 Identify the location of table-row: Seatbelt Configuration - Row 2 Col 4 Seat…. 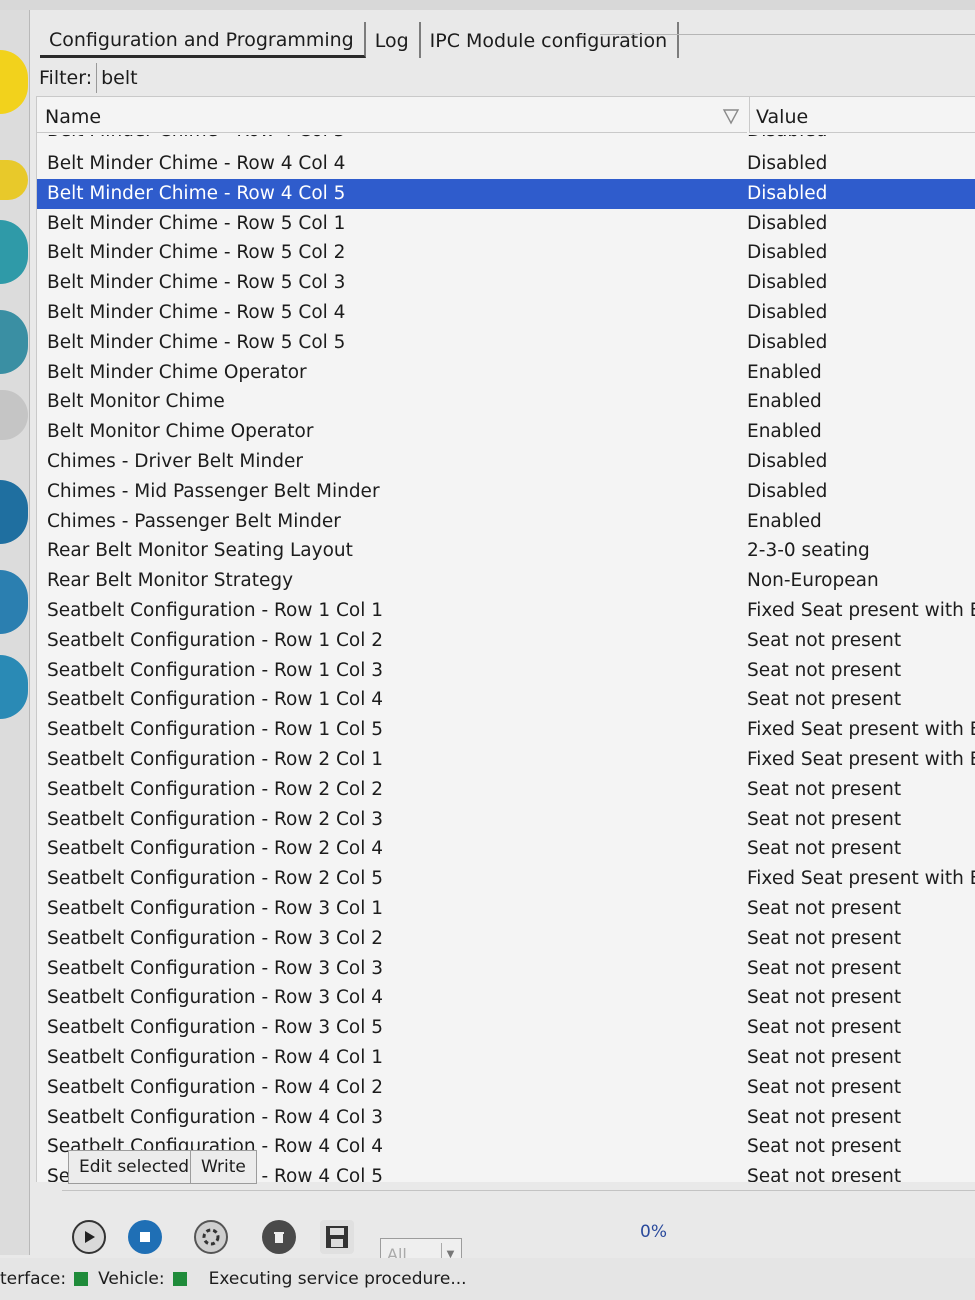
(506, 849).